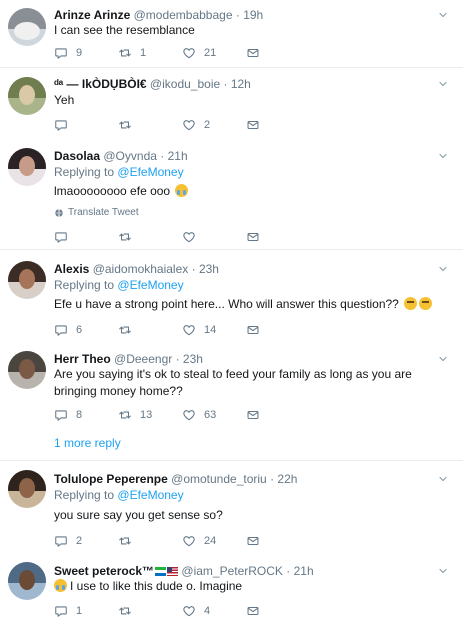 This screenshot has height=628, width=463. What do you see at coordinates (210, 53) in the screenshot?
I see `like-count: 21` at bounding box center [210, 53].